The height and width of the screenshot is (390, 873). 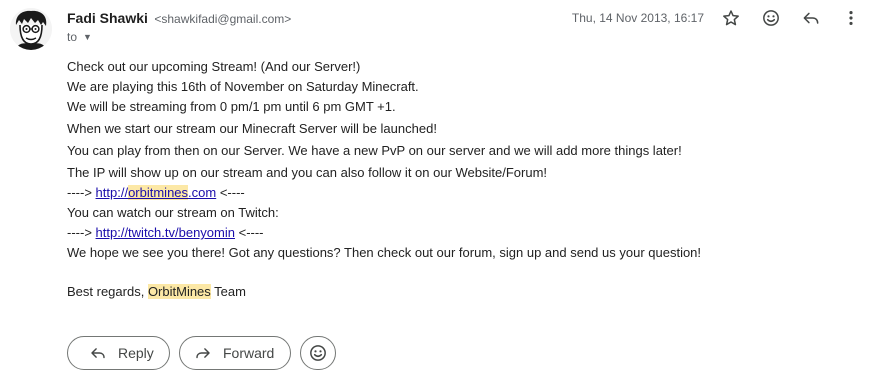 I want to click on website-link-highlight: orbitmines, so click(x=158, y=192).